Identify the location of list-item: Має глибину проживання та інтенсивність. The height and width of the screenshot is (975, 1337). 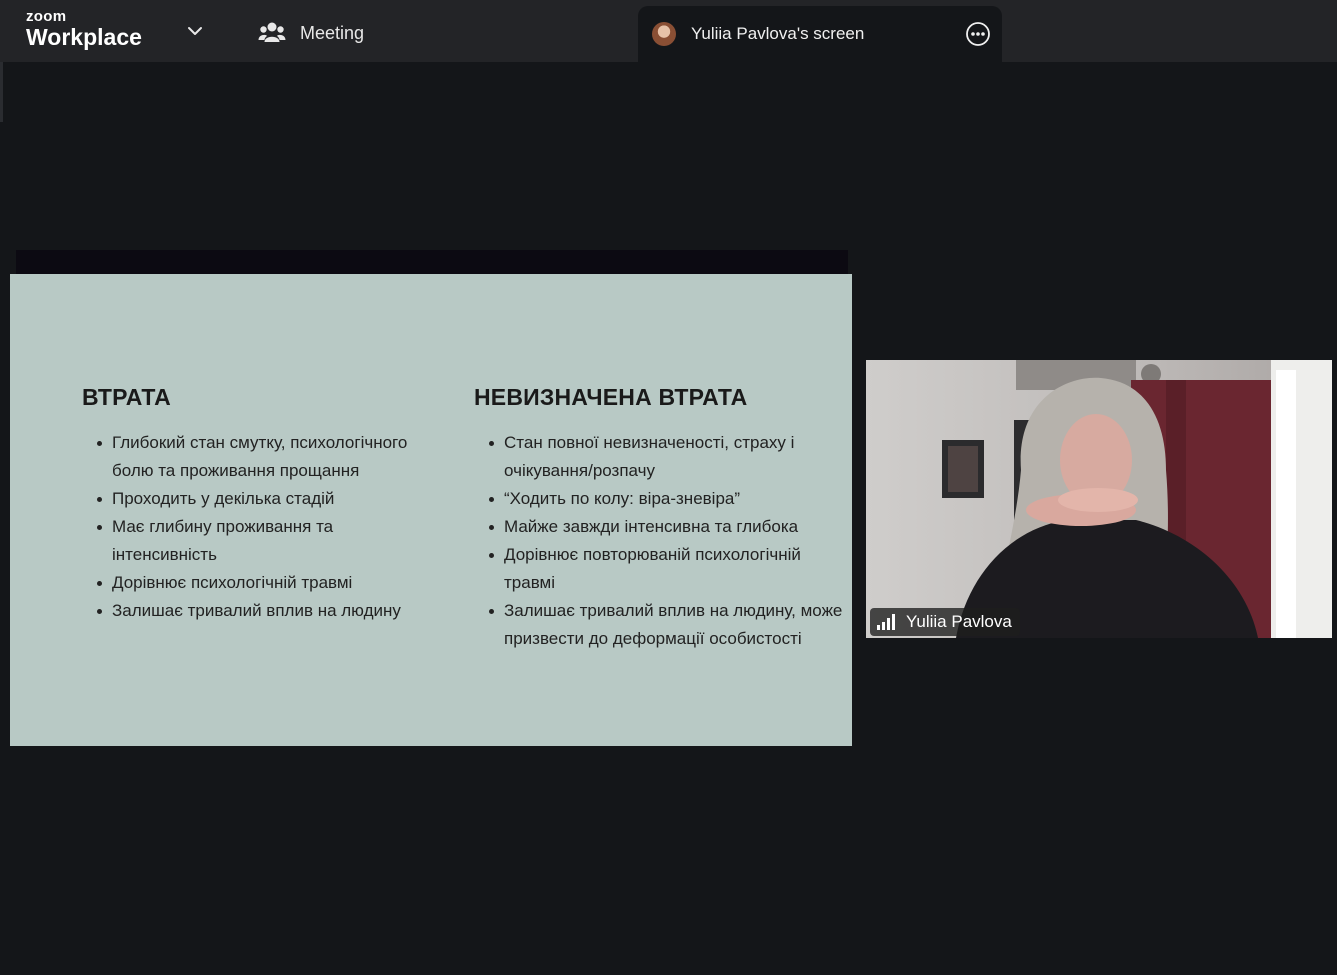
(259, 541).